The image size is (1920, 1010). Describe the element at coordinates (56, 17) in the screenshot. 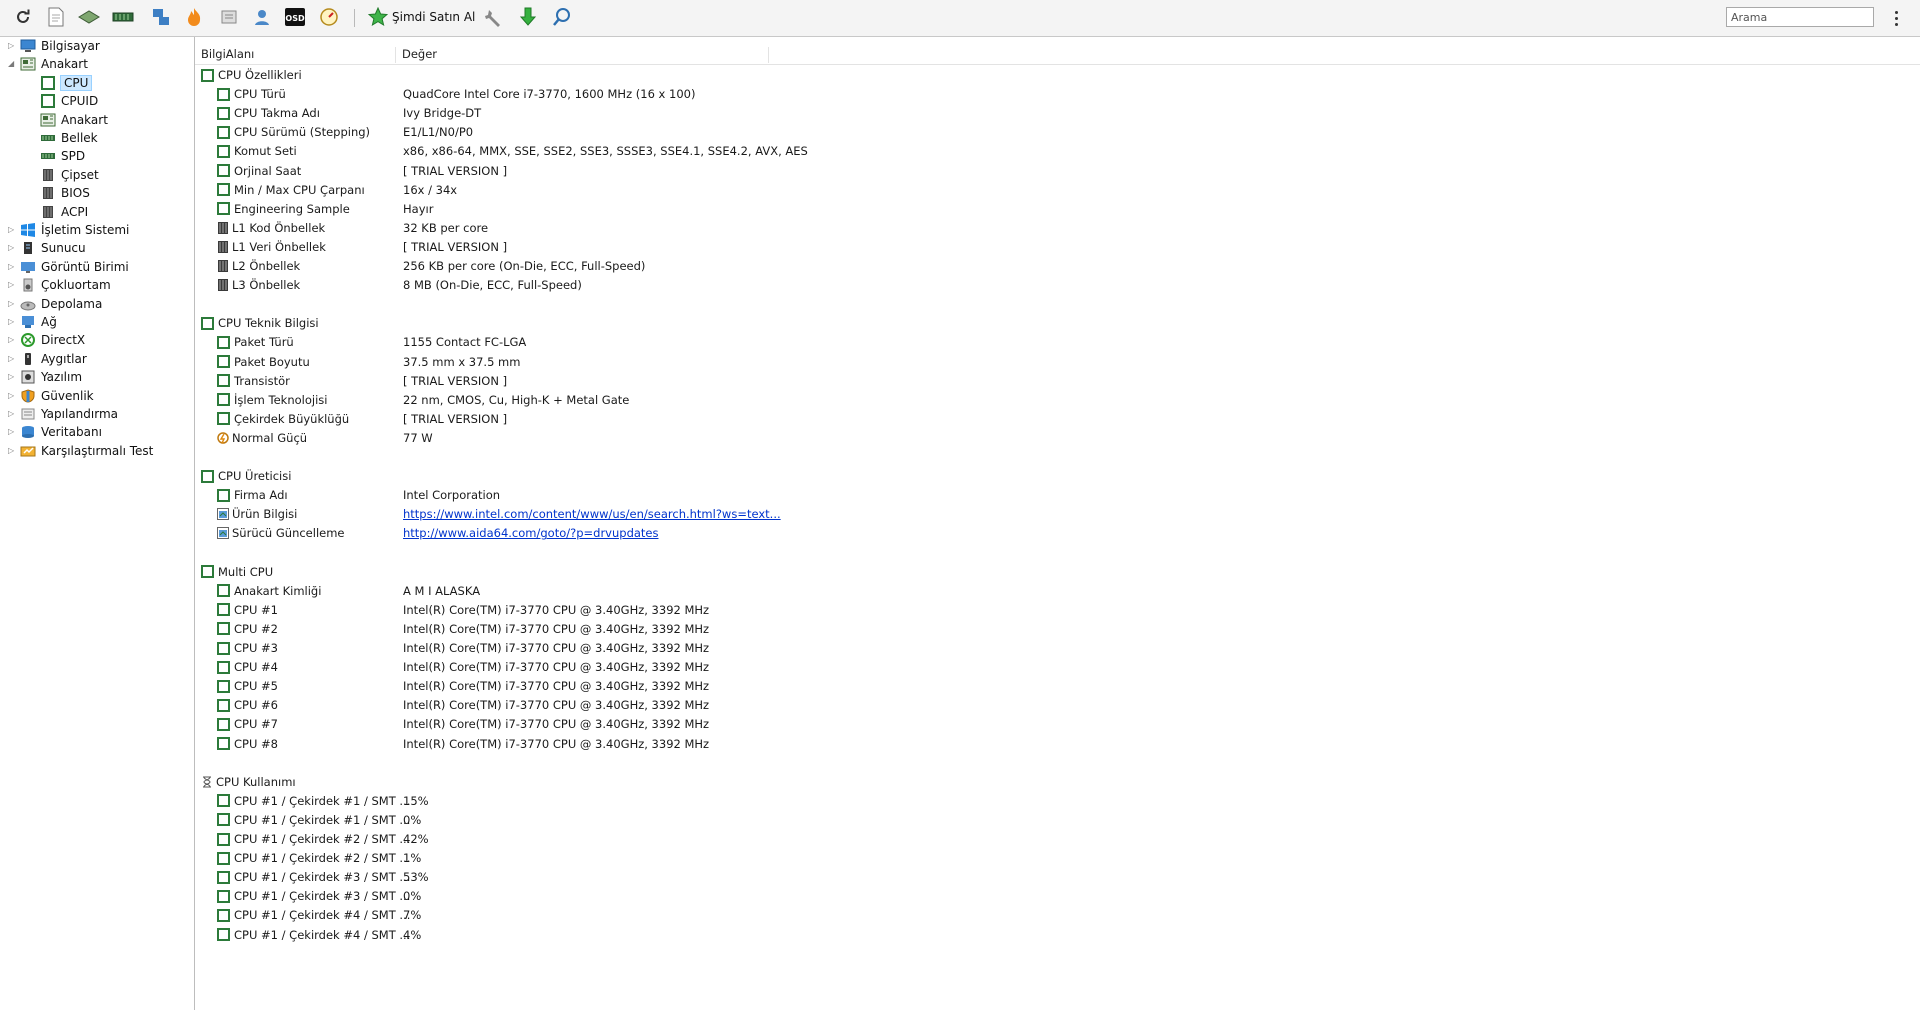

I see `report-icon` at that location.